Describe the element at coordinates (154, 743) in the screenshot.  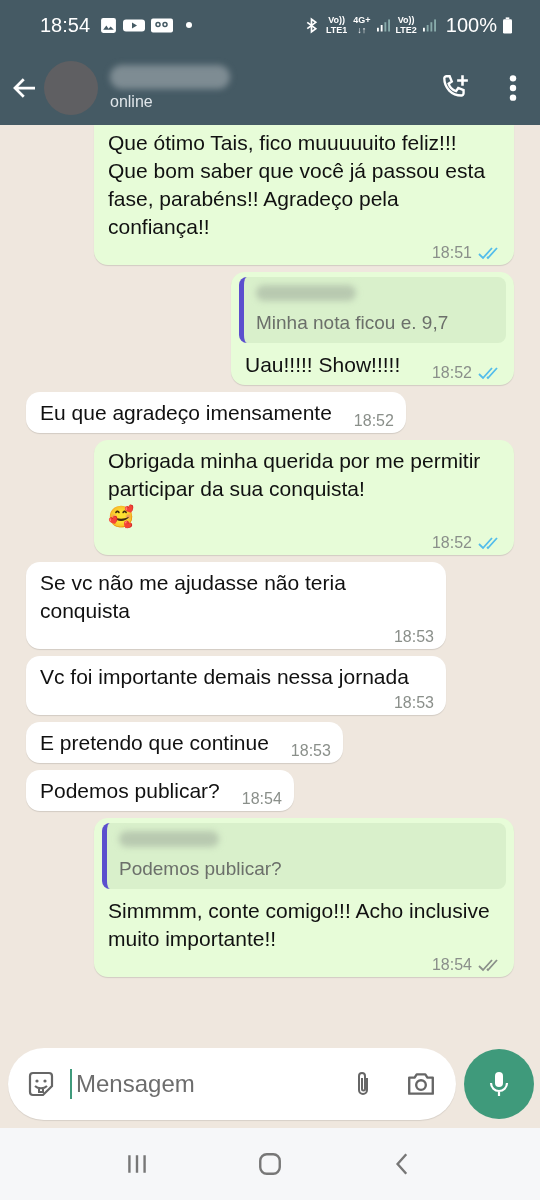
I see `message-text: E pretendo que continue` at that location.